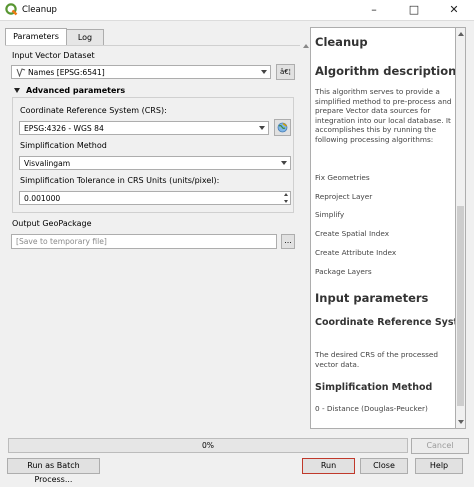 The image size is (474, 487). Describe the element at coordinates (286, 201) in the screenshot. I see `spin-down-icon` at that location.